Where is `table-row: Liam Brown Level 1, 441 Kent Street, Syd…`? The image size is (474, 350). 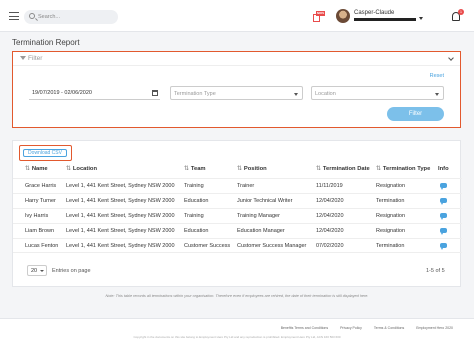
table-row: Liam Brown Level 1, 441 Kent Street, Syd… is located at coordinates (237, 230).